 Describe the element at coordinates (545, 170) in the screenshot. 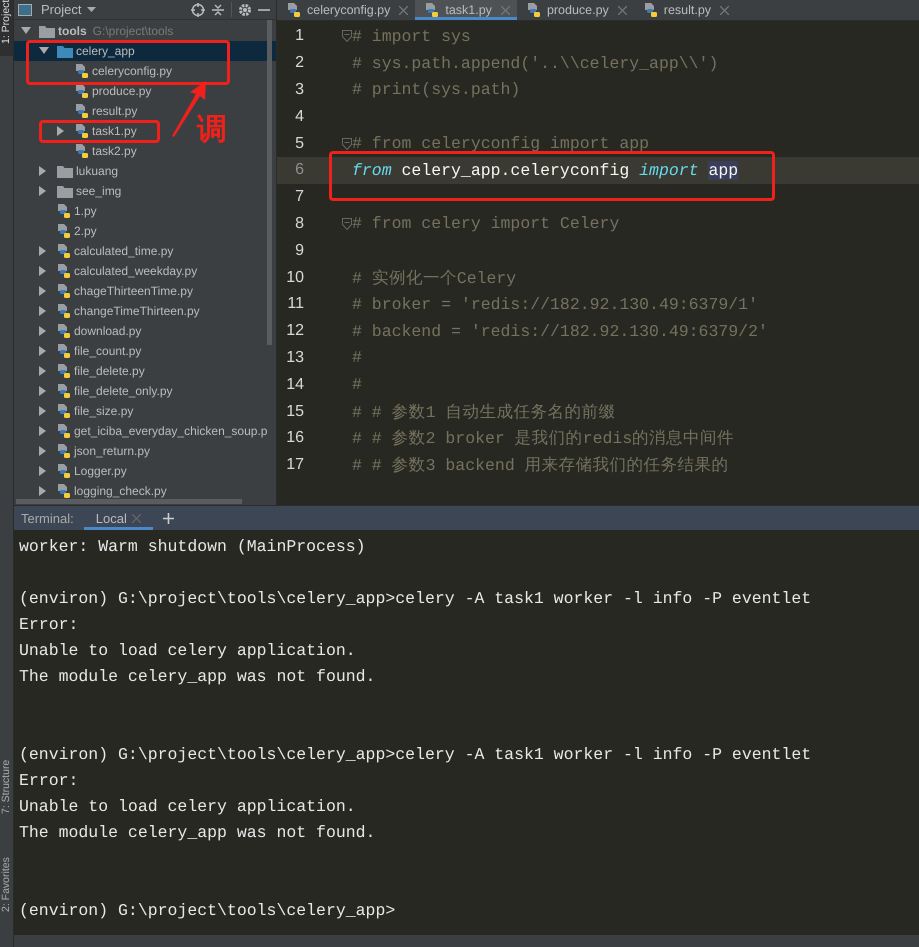

I see `code-line: from celery_app.celeryconfig import app` at that location.